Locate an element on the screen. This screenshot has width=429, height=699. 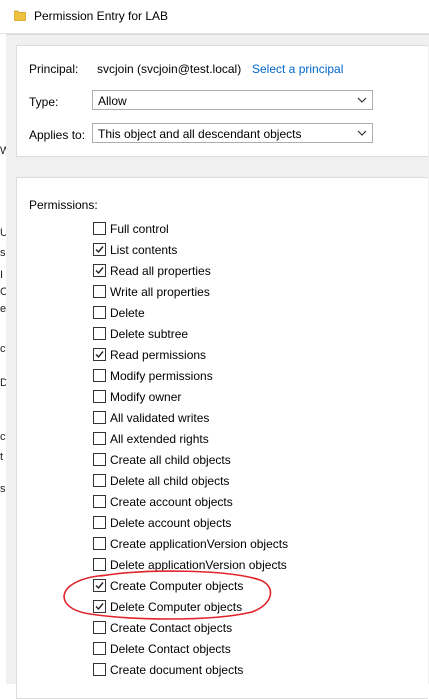
title-bar: Permission Entry for LAB is located at coordinates (214, 17).